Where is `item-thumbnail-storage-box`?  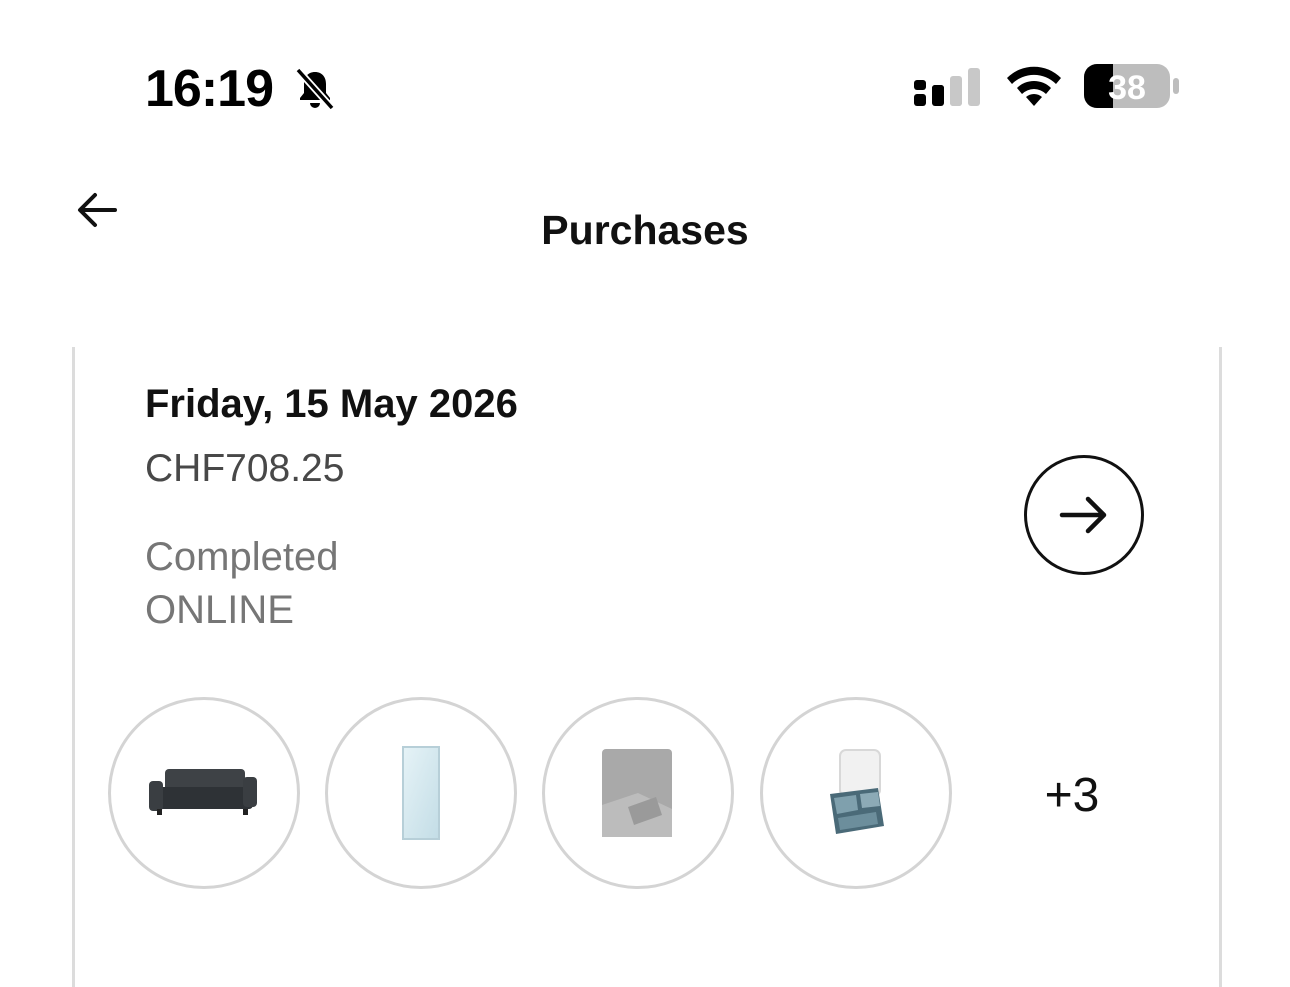
item-thumbnail-storage-box is located at coordinates (856, 793).